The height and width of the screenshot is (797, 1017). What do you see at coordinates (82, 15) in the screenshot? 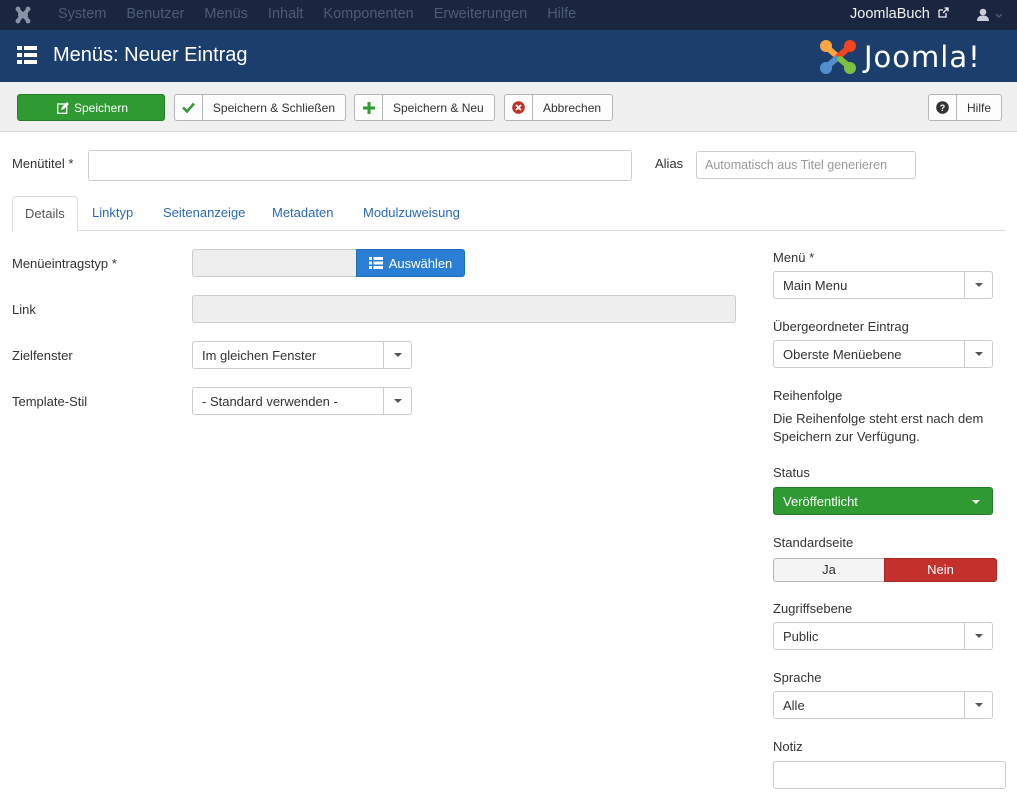
I see `menu-item-system: System` at bounding box center [82, 15].